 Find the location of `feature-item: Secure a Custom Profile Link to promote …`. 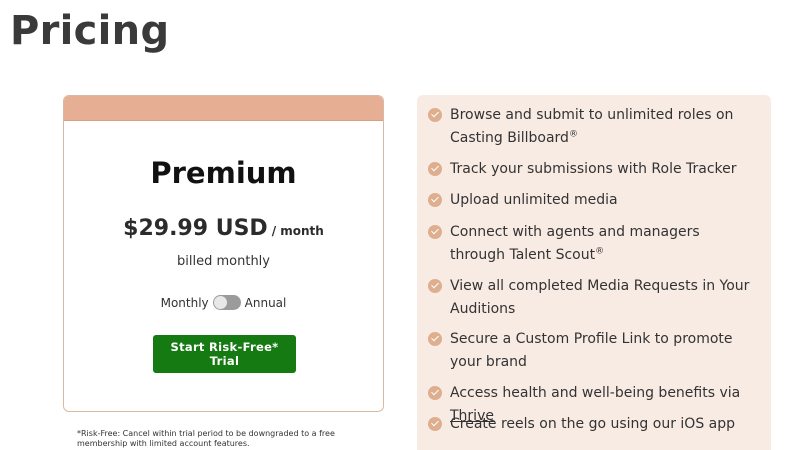

feature-item: Secure a Custom Profile Link to promote … is located at coordinates (593, 351).